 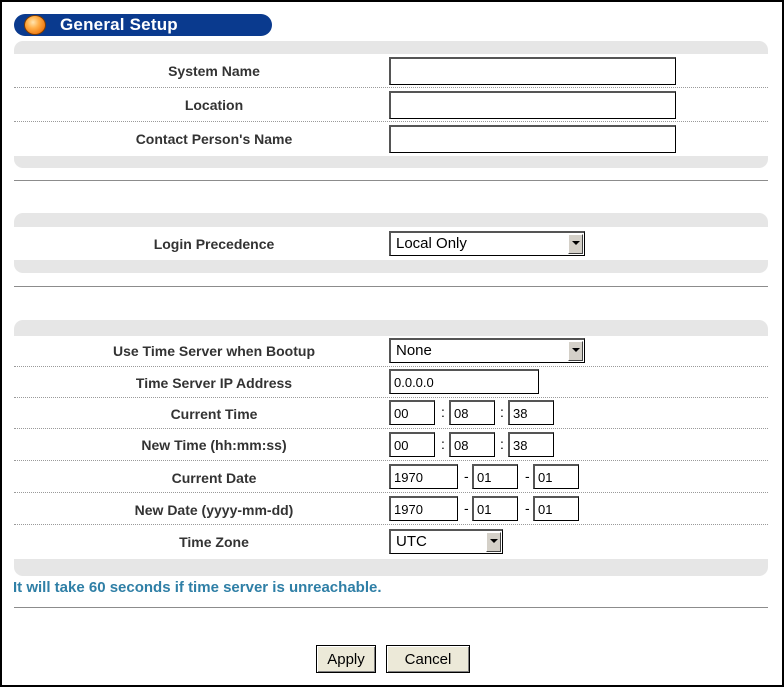 I want to click on current-date-day-input, so click(x=556, y=476).